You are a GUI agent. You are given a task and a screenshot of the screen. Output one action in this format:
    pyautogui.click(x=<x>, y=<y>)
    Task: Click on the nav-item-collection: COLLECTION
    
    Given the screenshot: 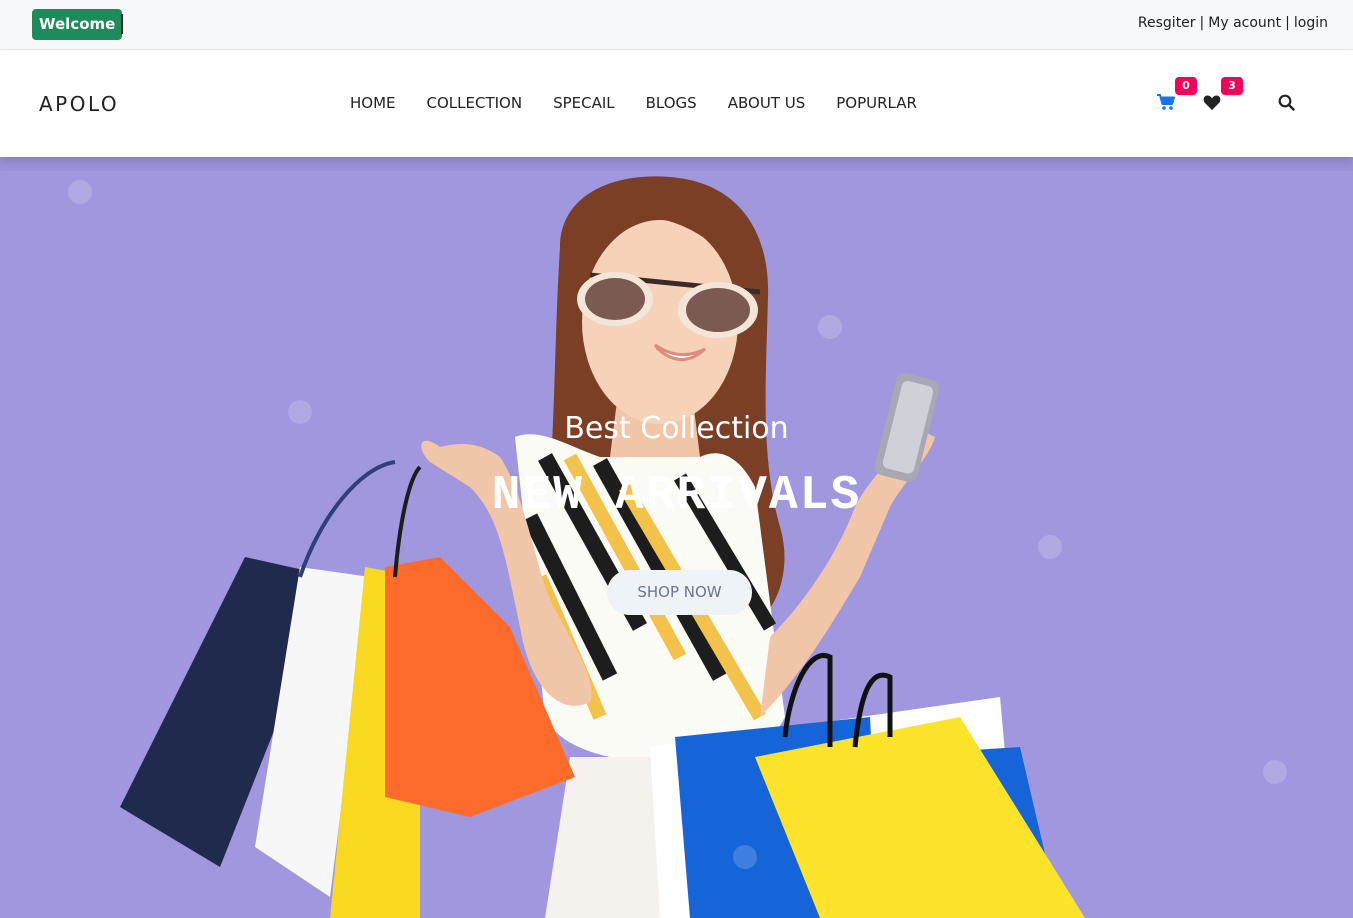 What is the action you would take?
    pyautogui.click(x=475, y=103)
    